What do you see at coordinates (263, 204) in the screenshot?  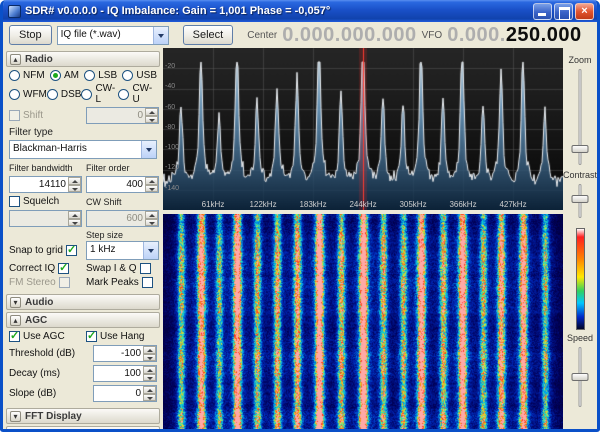 I see `freq-axis-label: 122kHz` at bounding box center [263, 204].